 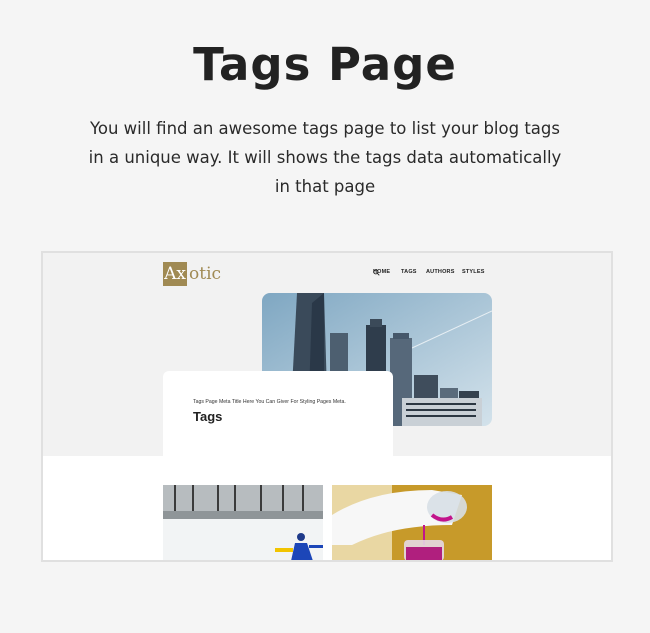 I want to click on lab-pouring-image, so click(x=412, y=522).